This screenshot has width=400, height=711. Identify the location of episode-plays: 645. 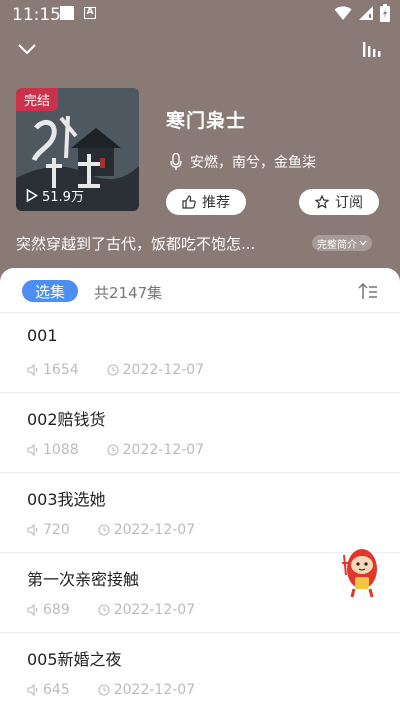
(56, 690).